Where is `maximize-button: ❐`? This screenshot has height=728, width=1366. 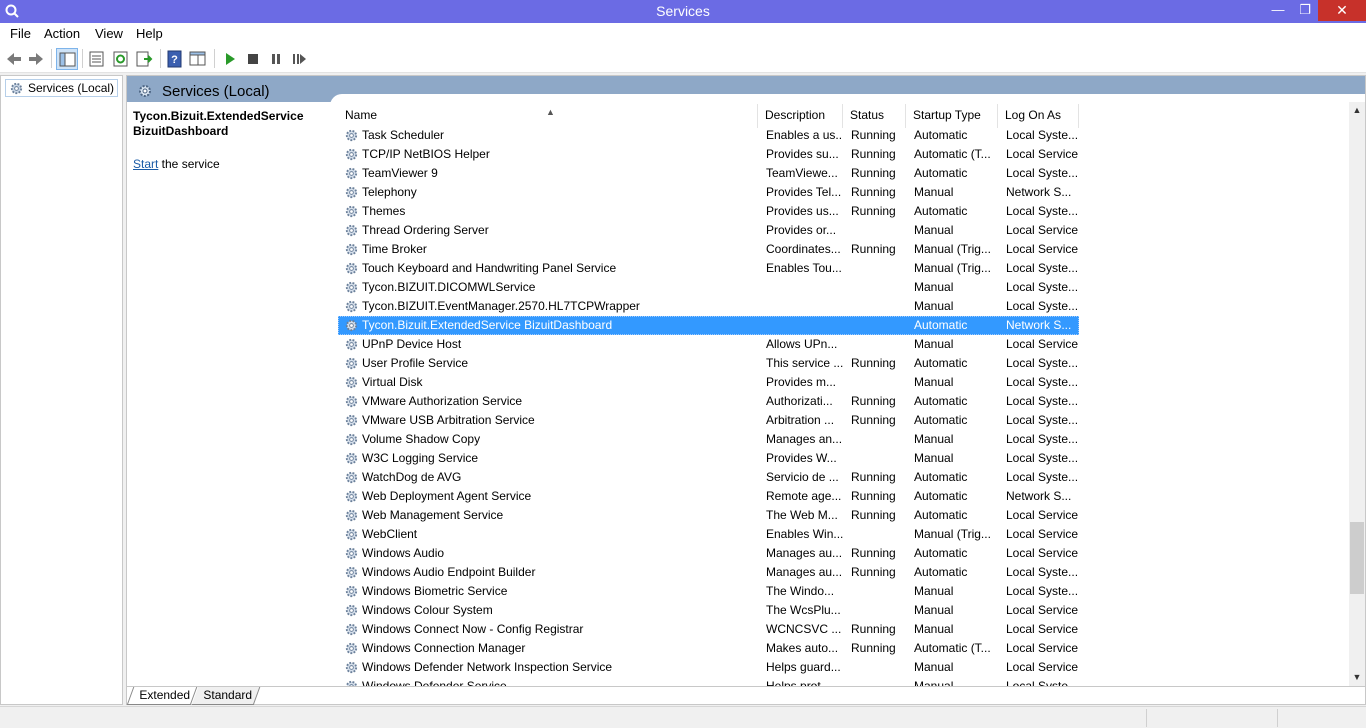 maximize-button: ❐ is located at coordinates (1305, 10).